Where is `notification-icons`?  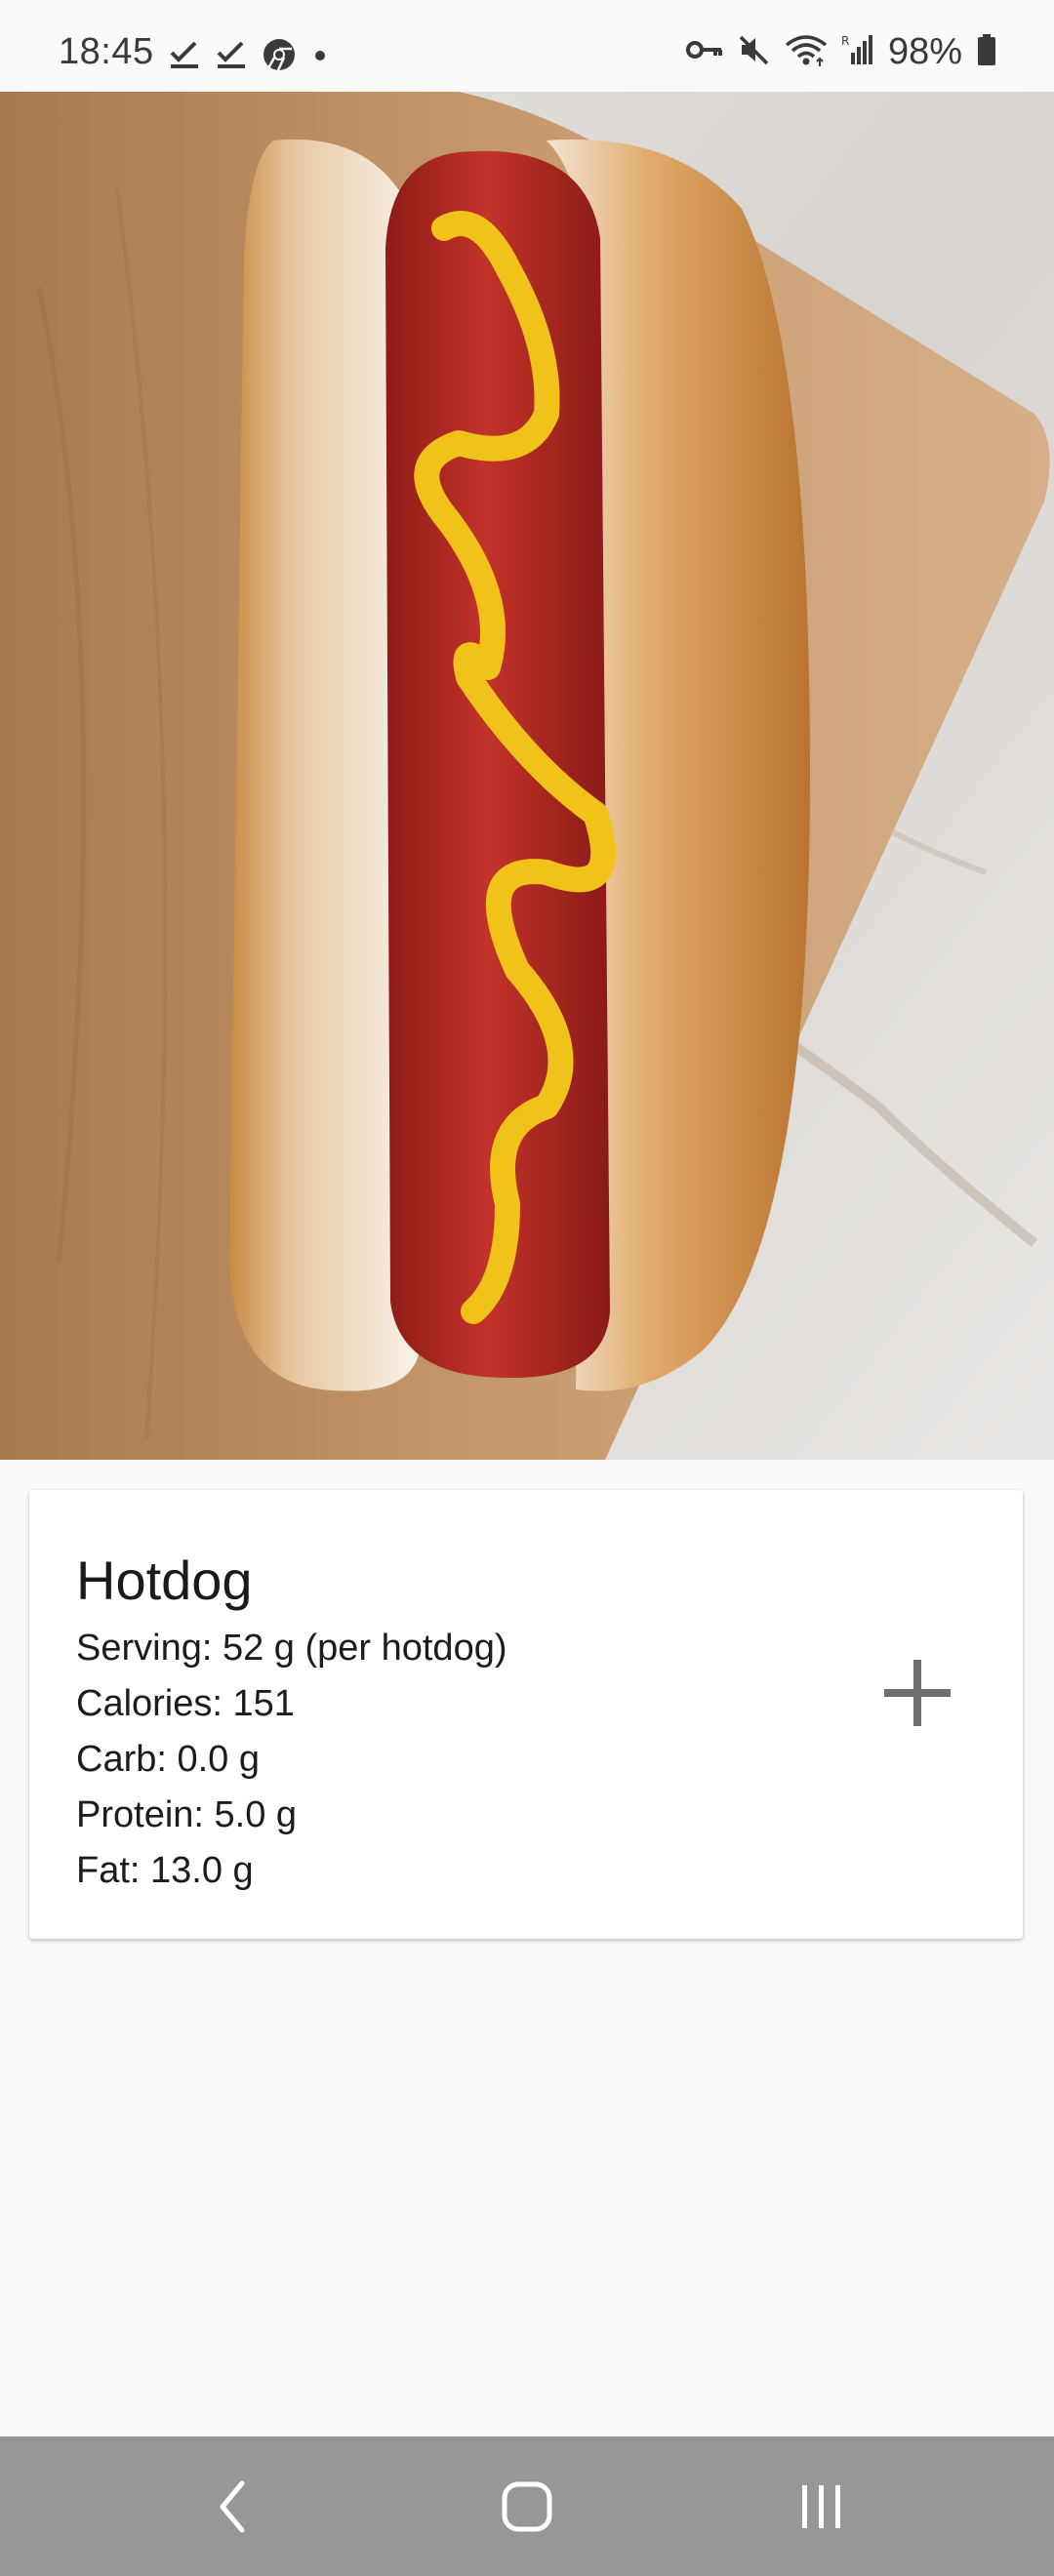 notification-icons is located at coordinates (249, 56).